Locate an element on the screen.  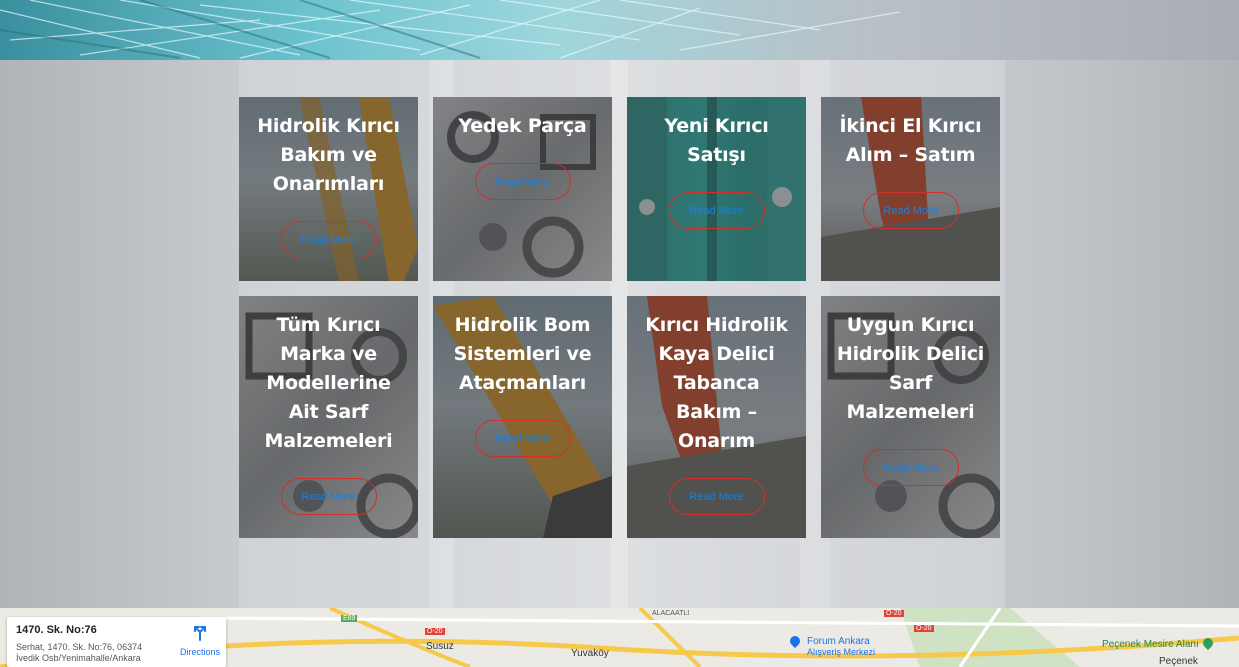
directions-icon is located at coordinates (200, 633).